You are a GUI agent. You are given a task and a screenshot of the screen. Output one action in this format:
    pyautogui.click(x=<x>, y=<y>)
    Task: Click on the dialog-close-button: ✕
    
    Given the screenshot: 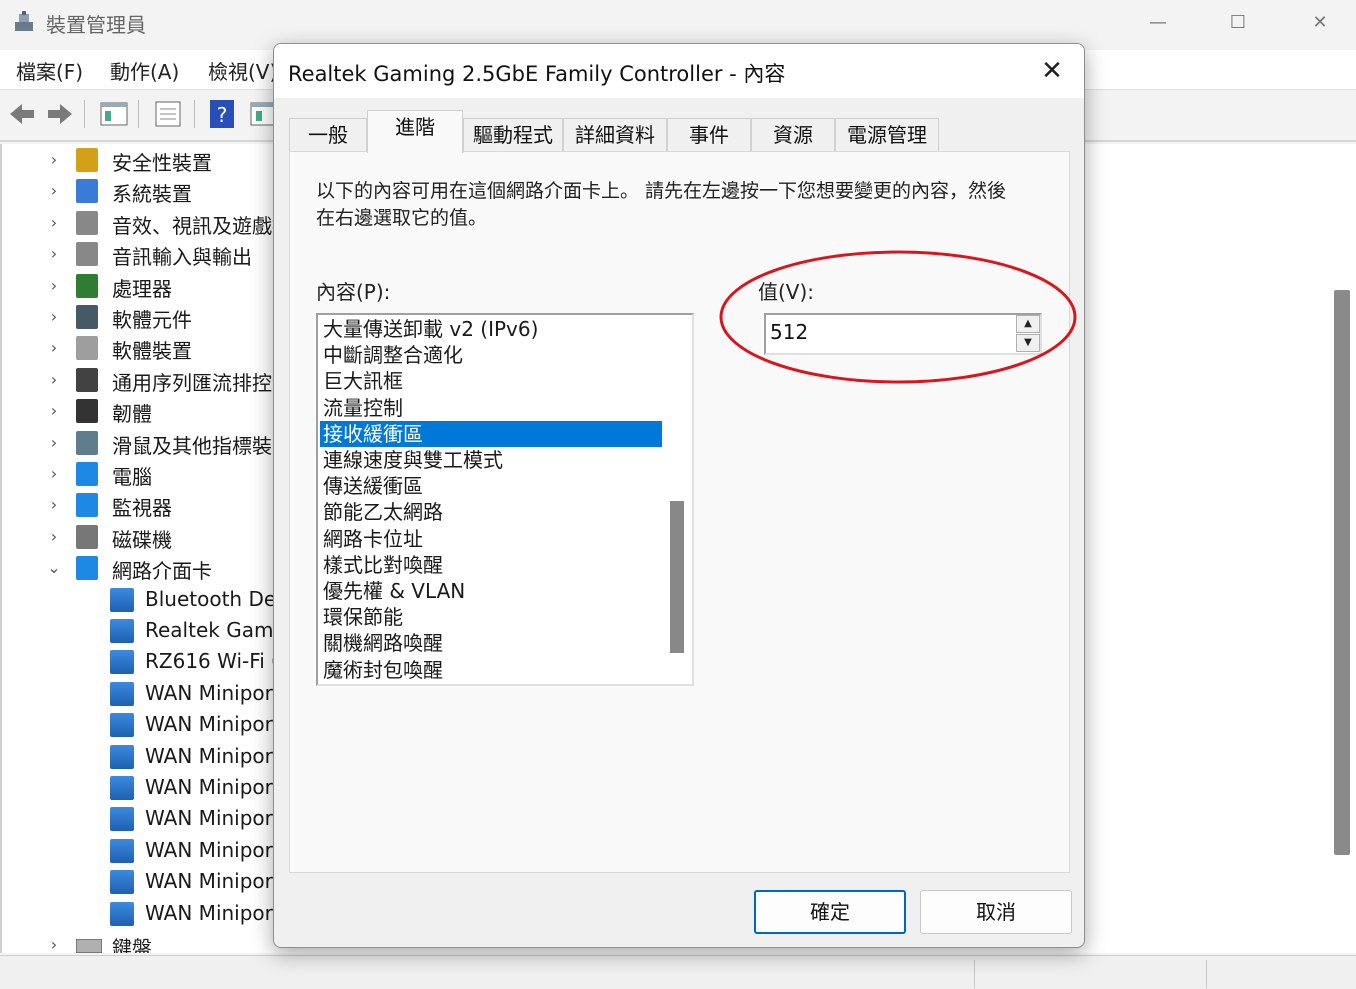 What is the action you would take?
    pyautogui.click(x=1052, y=71)
    